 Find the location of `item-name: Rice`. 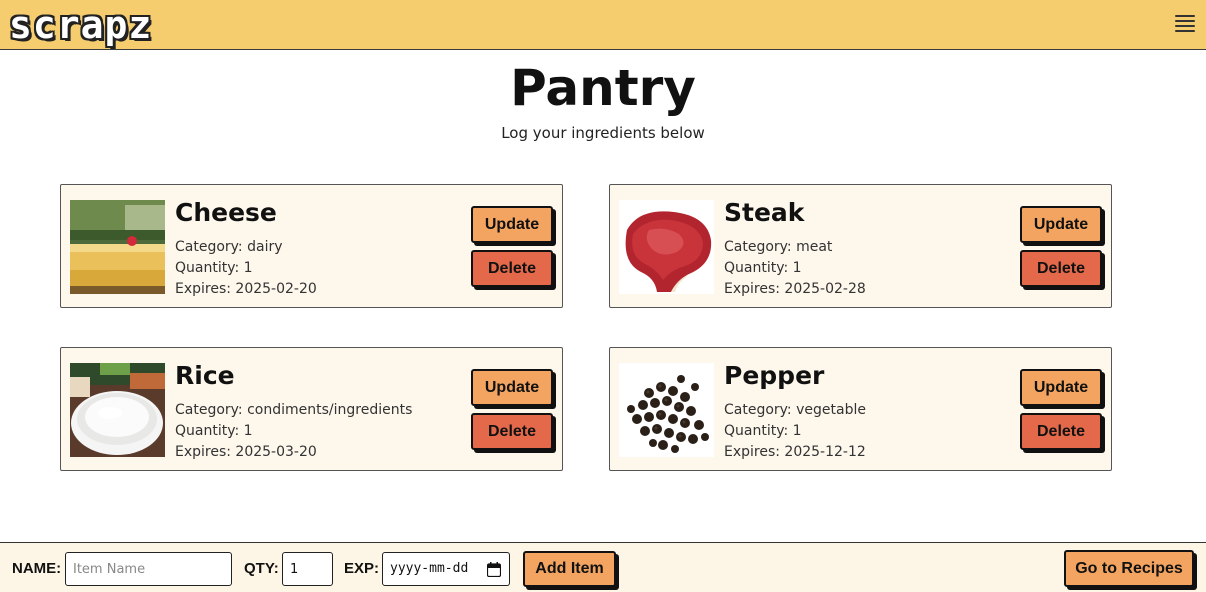

item-name: Rice is located at coordinates (205, 375).